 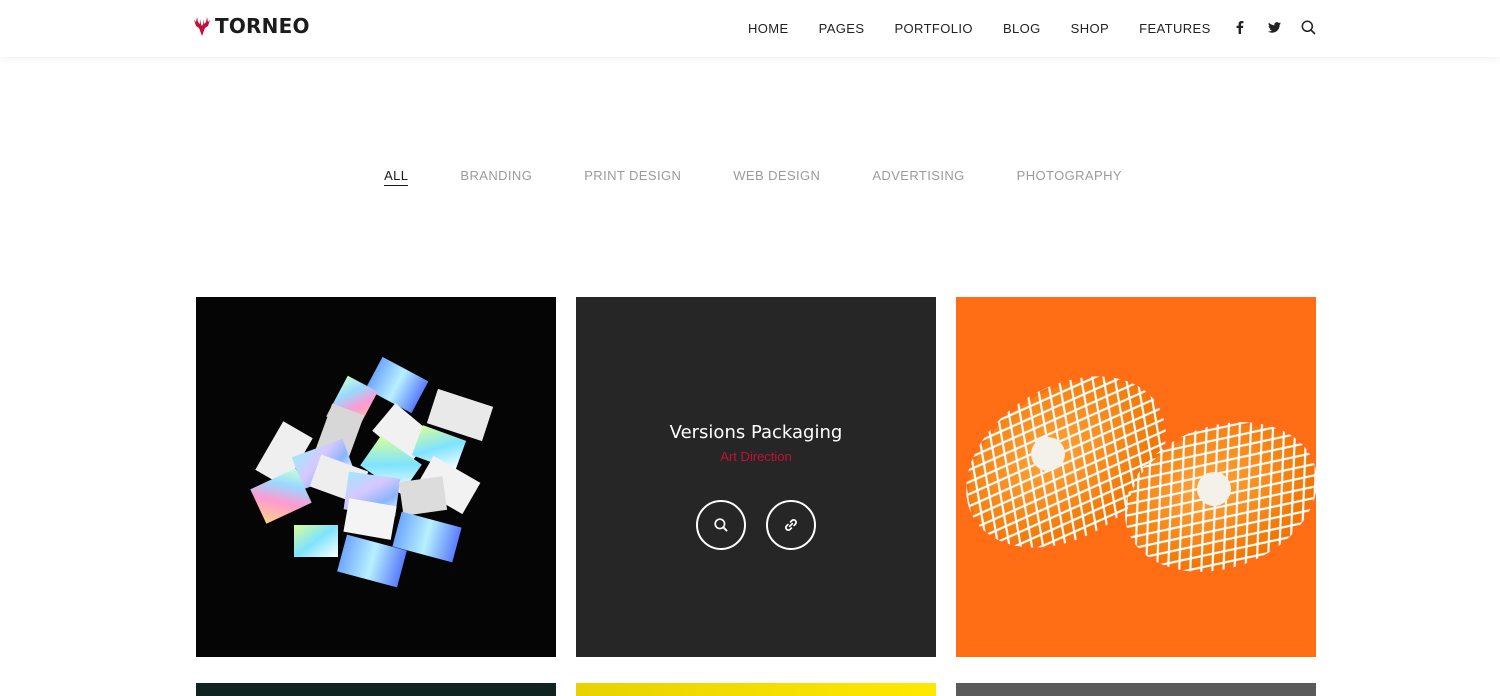 I want to click on portfolio-item-oranges, so click(x=1136, y=477).